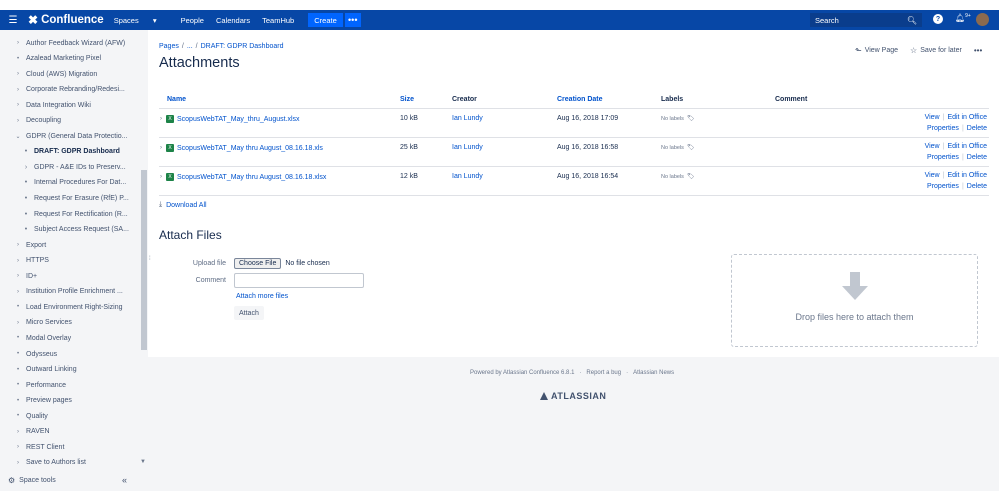 Image resolution: width=999 pixels, height=491 pixels. What do you see at coordinates (43, 463) in the screenshot?
I see `sidebar-item: › Save to Authors list` at bounding box center [43, 463].